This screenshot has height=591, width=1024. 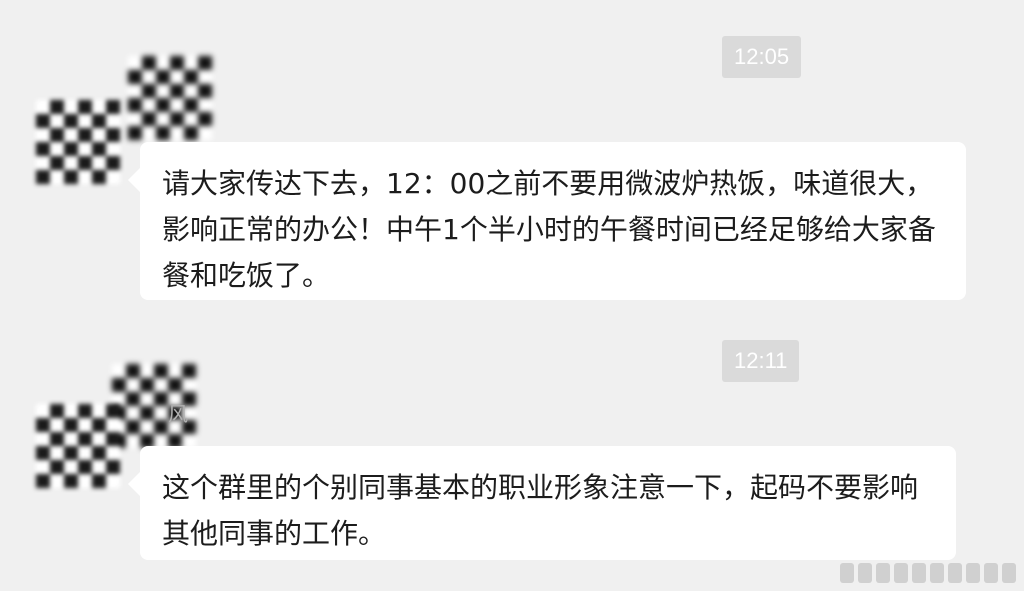 I want to click on sender-name: 风, so click(x=178, y=414).